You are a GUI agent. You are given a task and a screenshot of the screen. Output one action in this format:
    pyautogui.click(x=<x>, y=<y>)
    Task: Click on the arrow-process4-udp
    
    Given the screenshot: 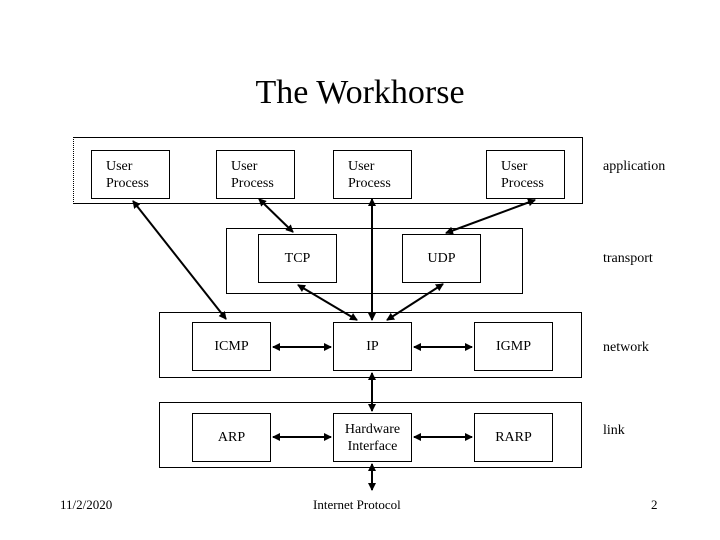 What is the action you would take?
    pyautogui.click(x=490, y=216)
    